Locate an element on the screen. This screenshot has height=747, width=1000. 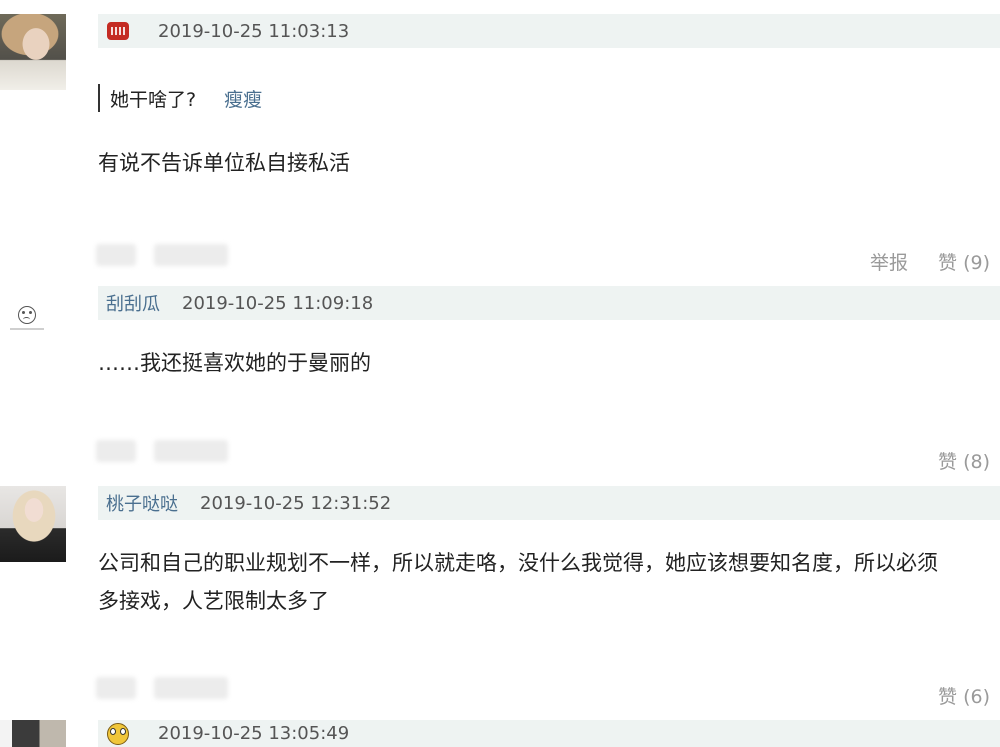
comment-header: 桃子哒哒 2019-10-25 12:31:52 is located at coordinates (549, 503).